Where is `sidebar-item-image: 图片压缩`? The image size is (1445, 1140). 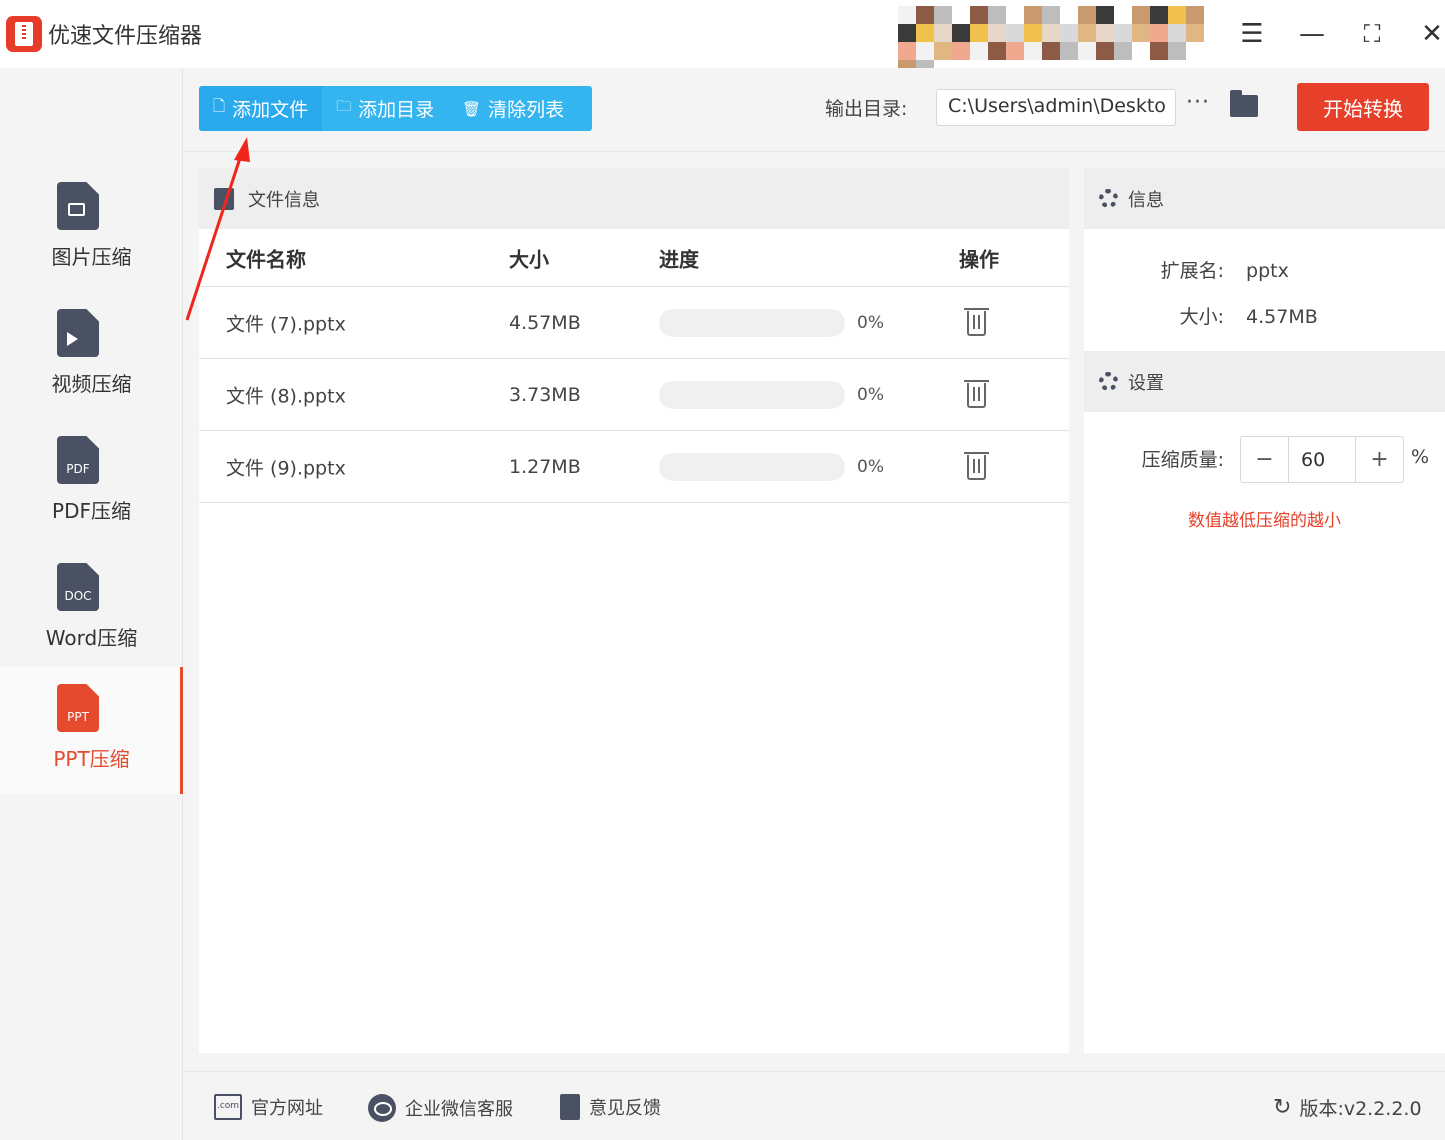
sidebar-item-image: 图片压缩 is located at coordinates (91, 228).